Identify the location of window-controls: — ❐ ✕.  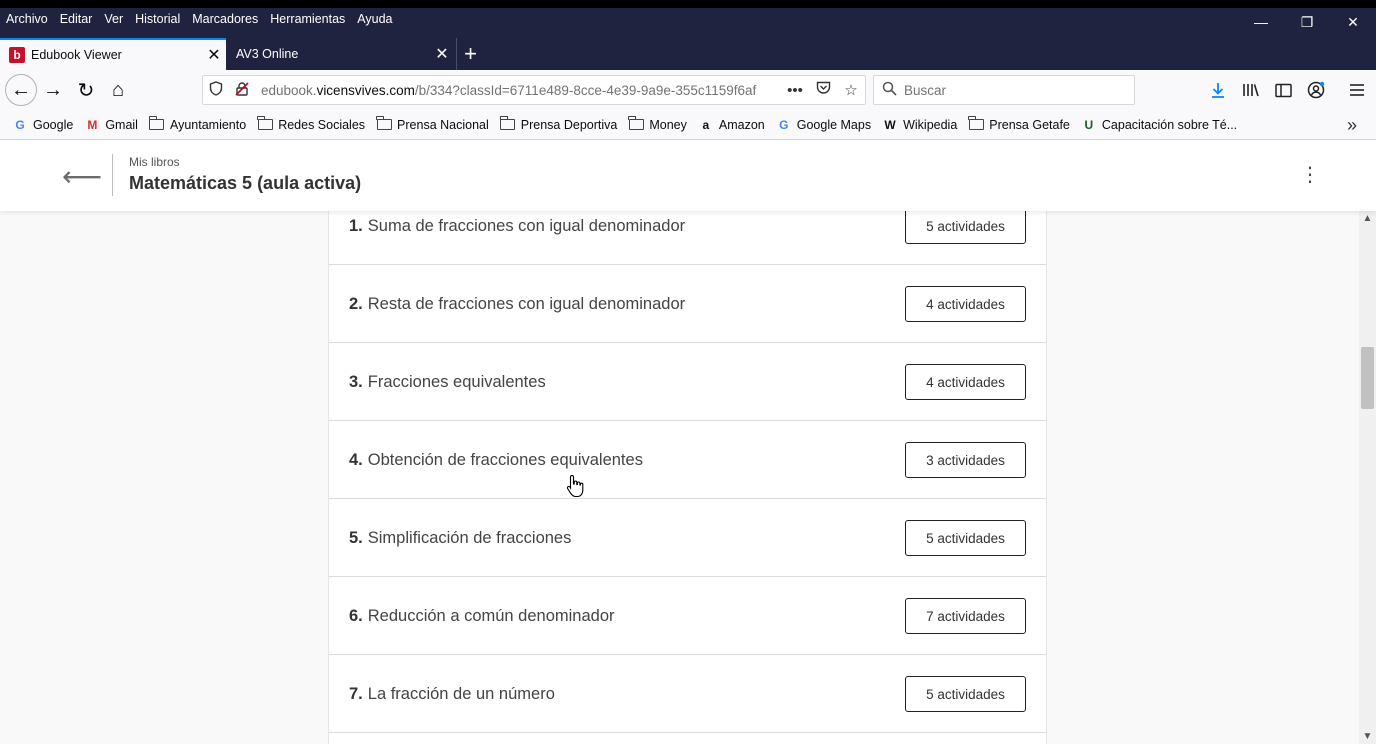
(1307, 22).